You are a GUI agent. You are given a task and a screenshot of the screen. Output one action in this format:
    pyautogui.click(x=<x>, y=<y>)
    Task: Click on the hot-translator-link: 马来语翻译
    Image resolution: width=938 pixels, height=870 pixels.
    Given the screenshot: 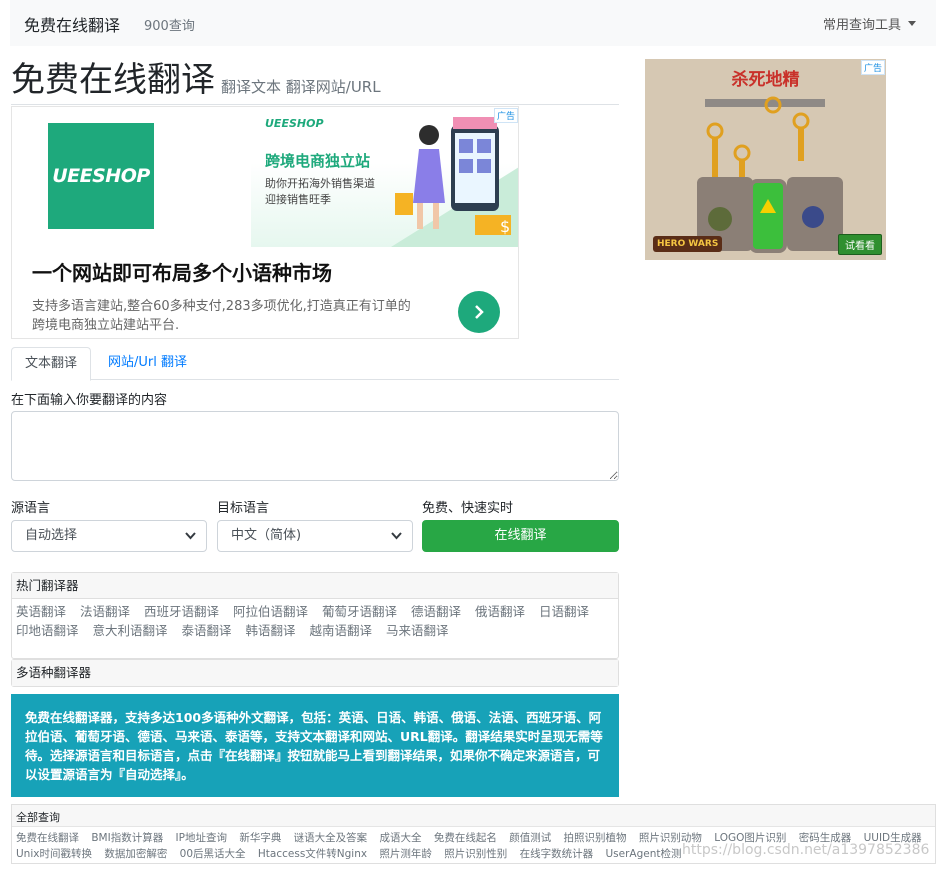 What is the action you would take?
    pyautogui.click(x=417, y=630)
    